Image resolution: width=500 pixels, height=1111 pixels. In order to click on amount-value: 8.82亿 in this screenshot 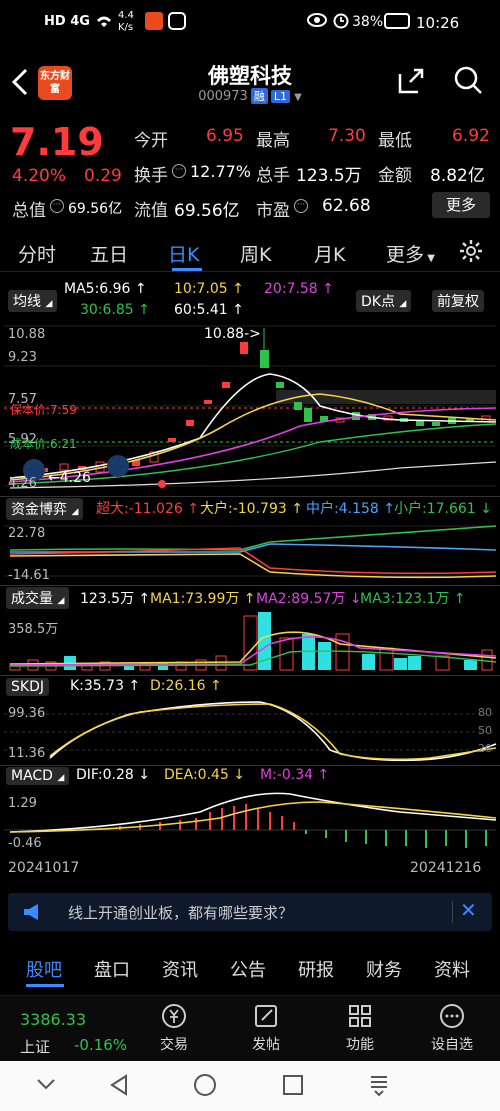, I will do `click(457, 176)`.